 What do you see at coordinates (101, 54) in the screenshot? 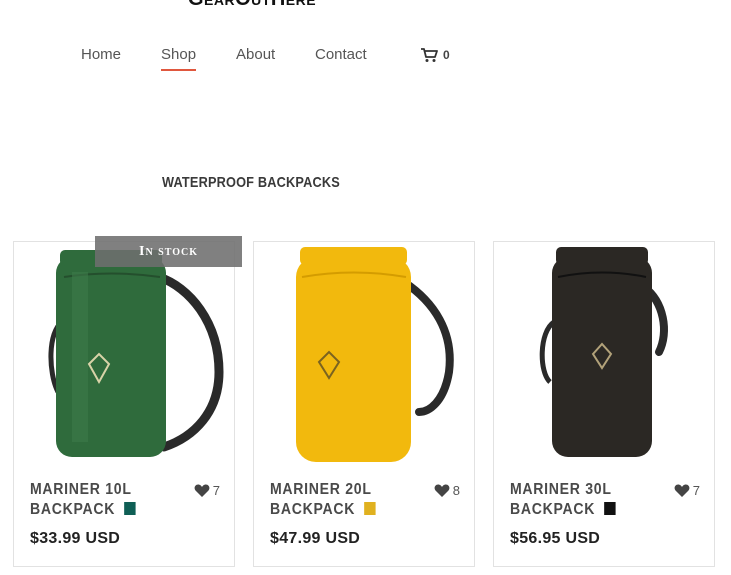
I see `nav-home: Home` at bounding box center [101, 54].